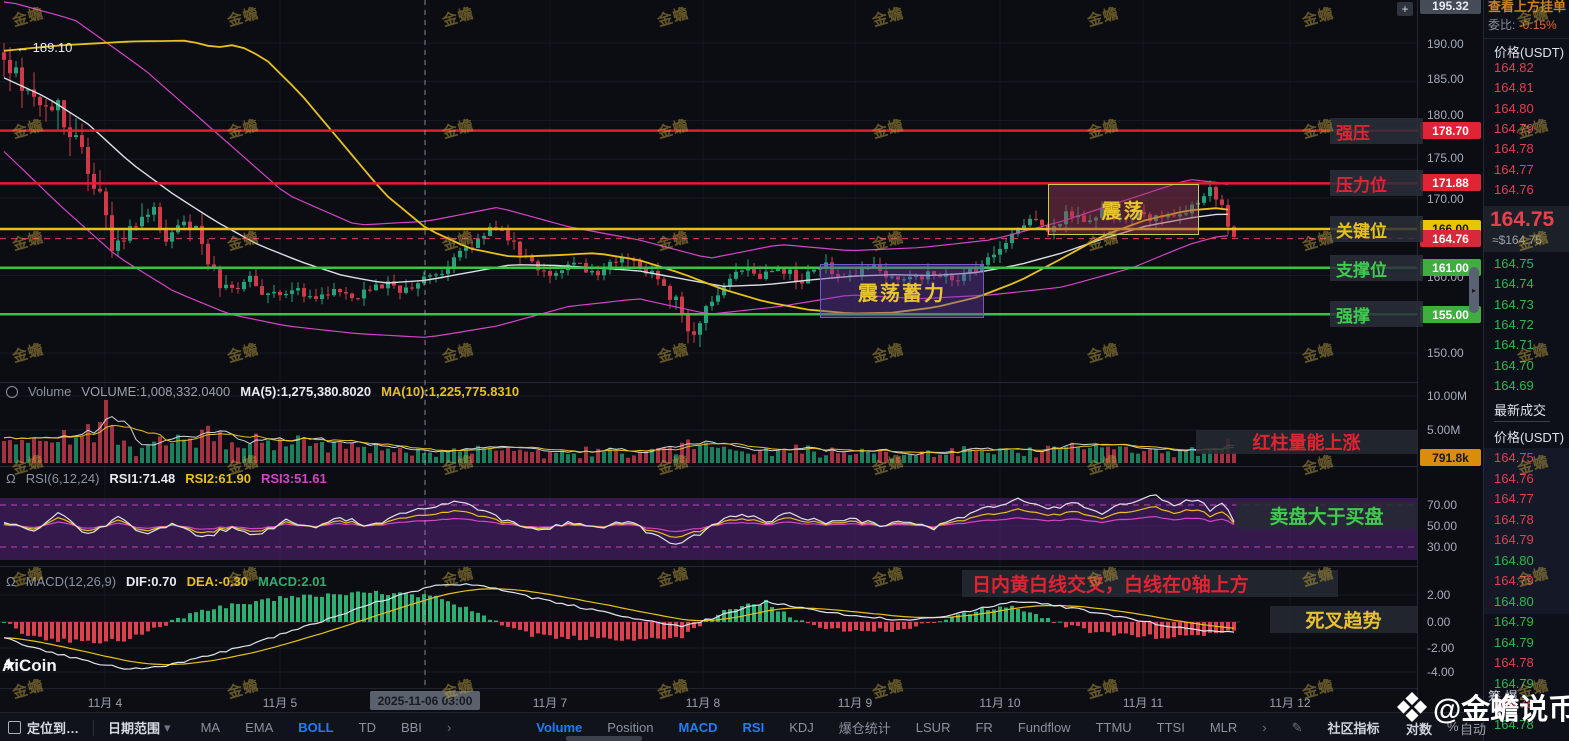  Describe the element at coordinates (49, 391) in the screenshot. I see `volume-title: Volume` at that location.